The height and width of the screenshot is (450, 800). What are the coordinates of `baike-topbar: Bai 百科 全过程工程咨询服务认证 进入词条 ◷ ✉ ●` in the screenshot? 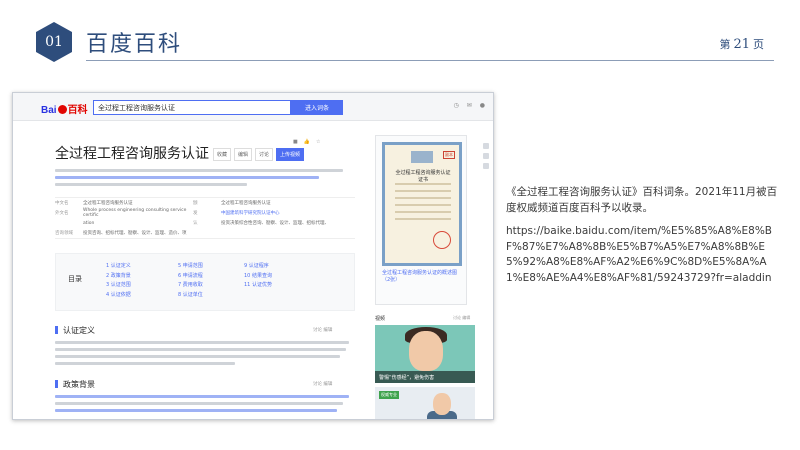 It's located at (253, 107).